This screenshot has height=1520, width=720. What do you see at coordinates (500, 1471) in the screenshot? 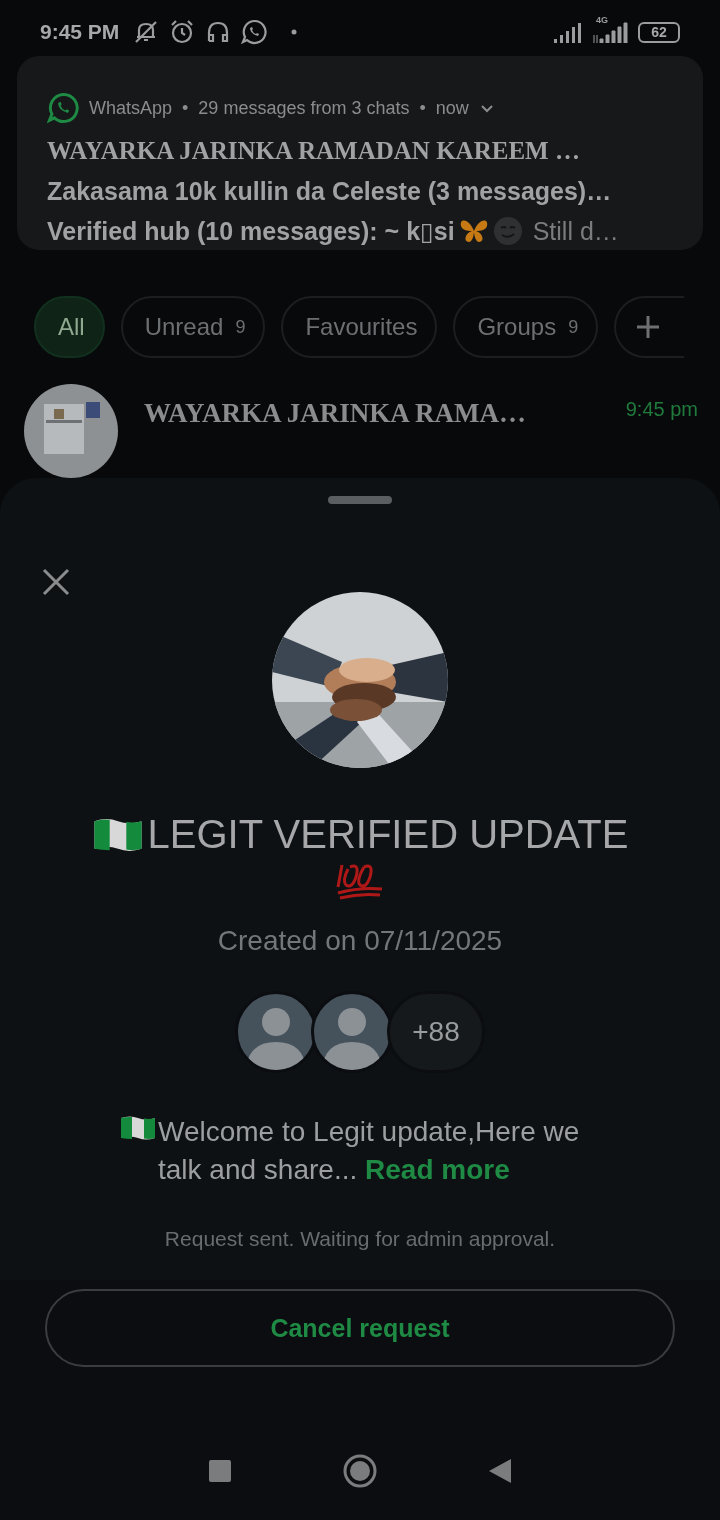
I see `back-icon` at bounding box center [500, 1471].